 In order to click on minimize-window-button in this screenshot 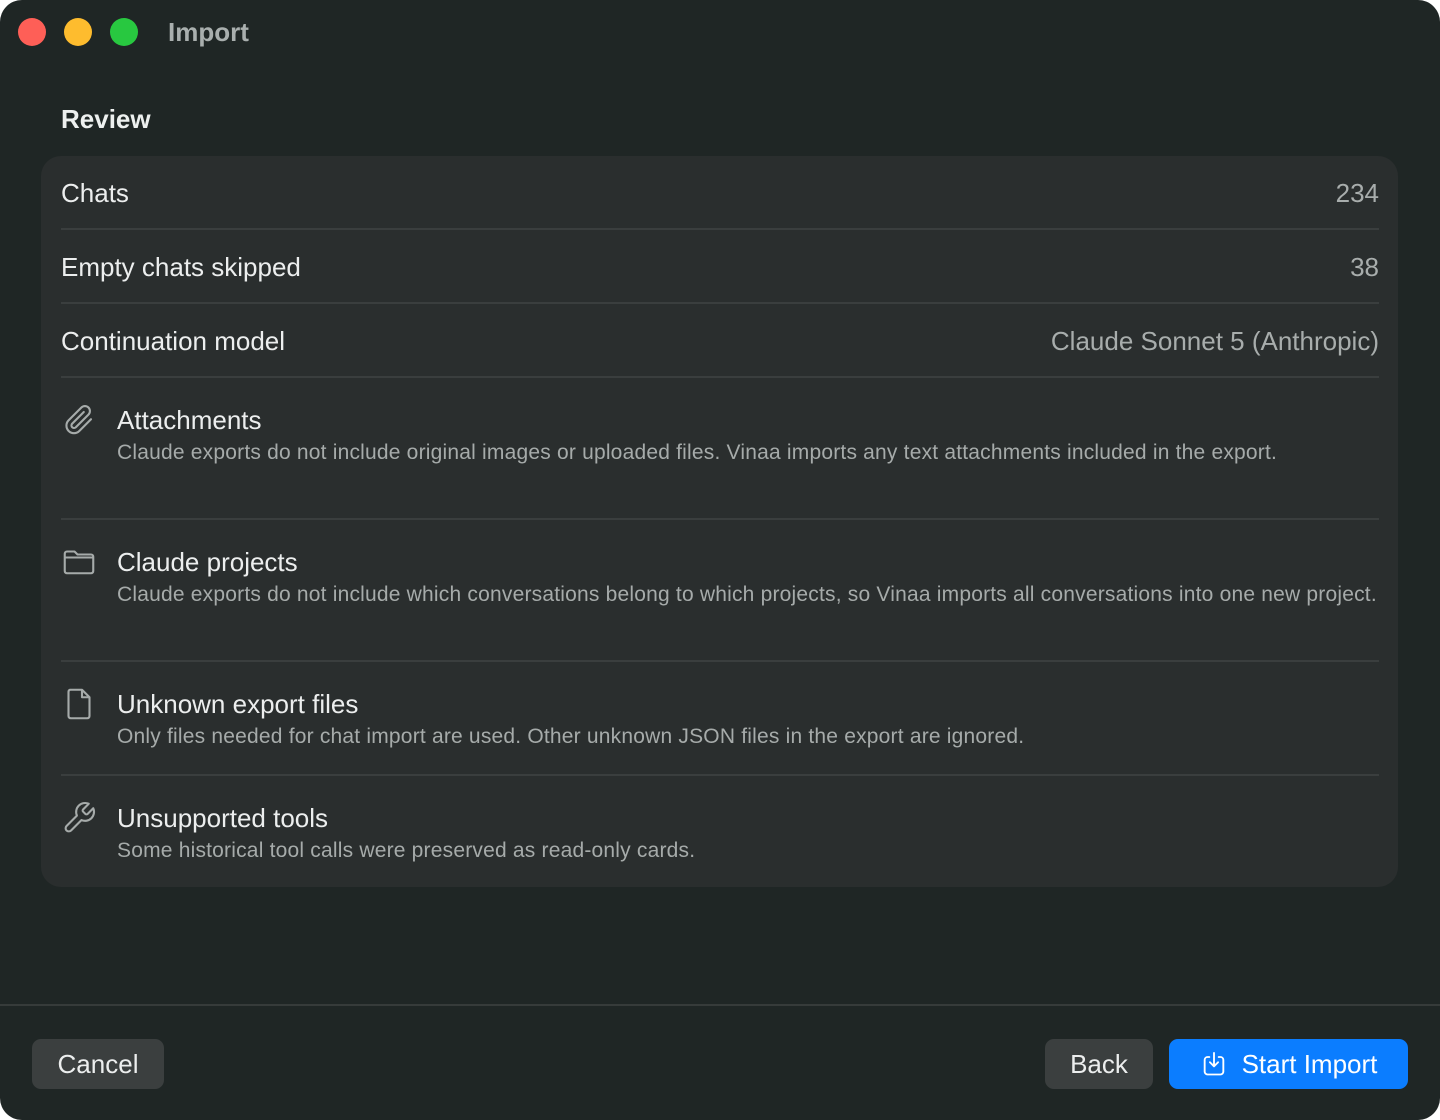, I will do `click(78, 32)`.